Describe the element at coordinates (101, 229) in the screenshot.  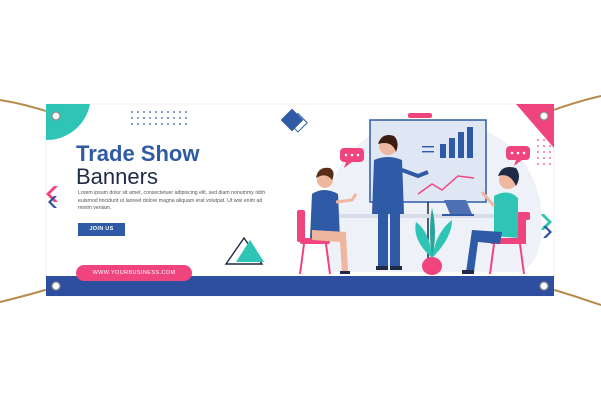
I see `join-us-button: JOIN US` at that location.